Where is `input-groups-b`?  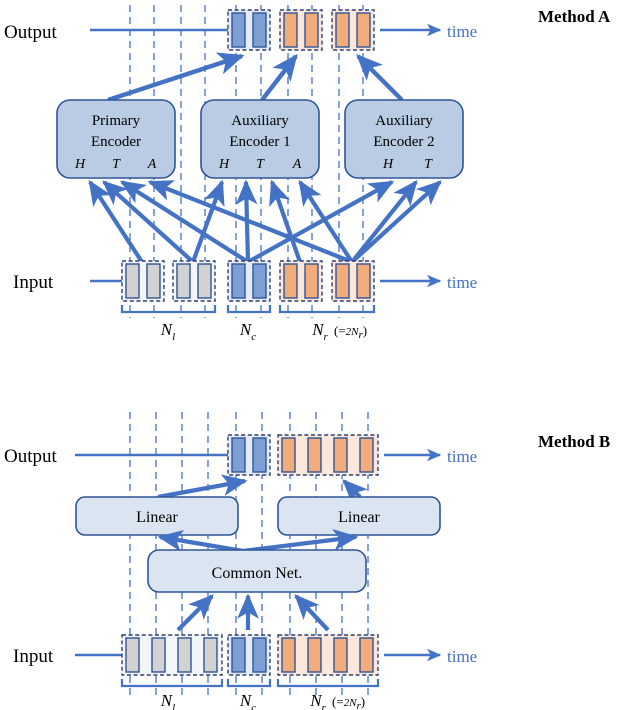 input-groups-b is located at coordinates (250, 655).